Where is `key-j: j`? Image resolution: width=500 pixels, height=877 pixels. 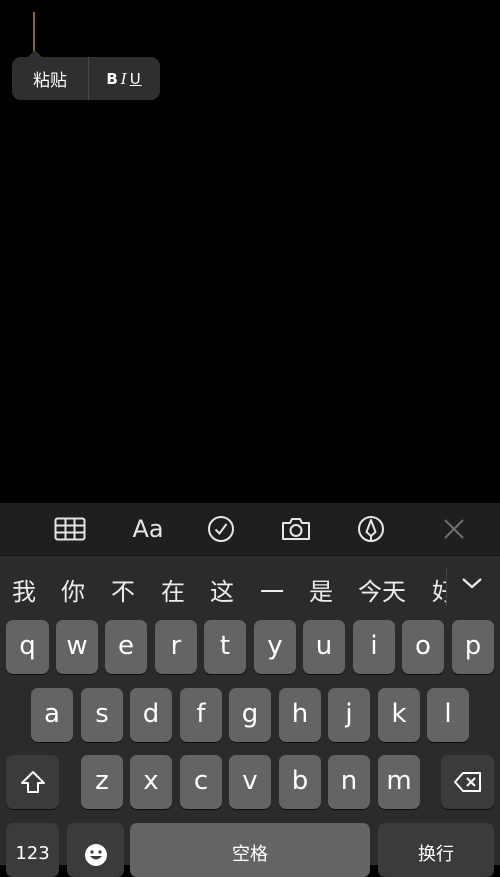 key-j: j is located at coordinates (349, 715).